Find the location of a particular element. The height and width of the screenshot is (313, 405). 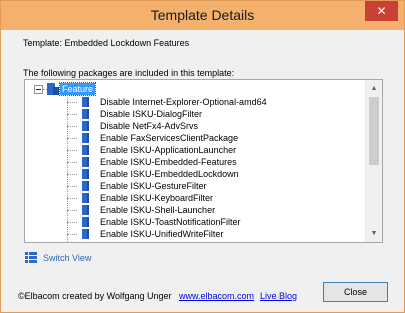

title-bar: Template Details ✕ is located at coordinates (202, 15).